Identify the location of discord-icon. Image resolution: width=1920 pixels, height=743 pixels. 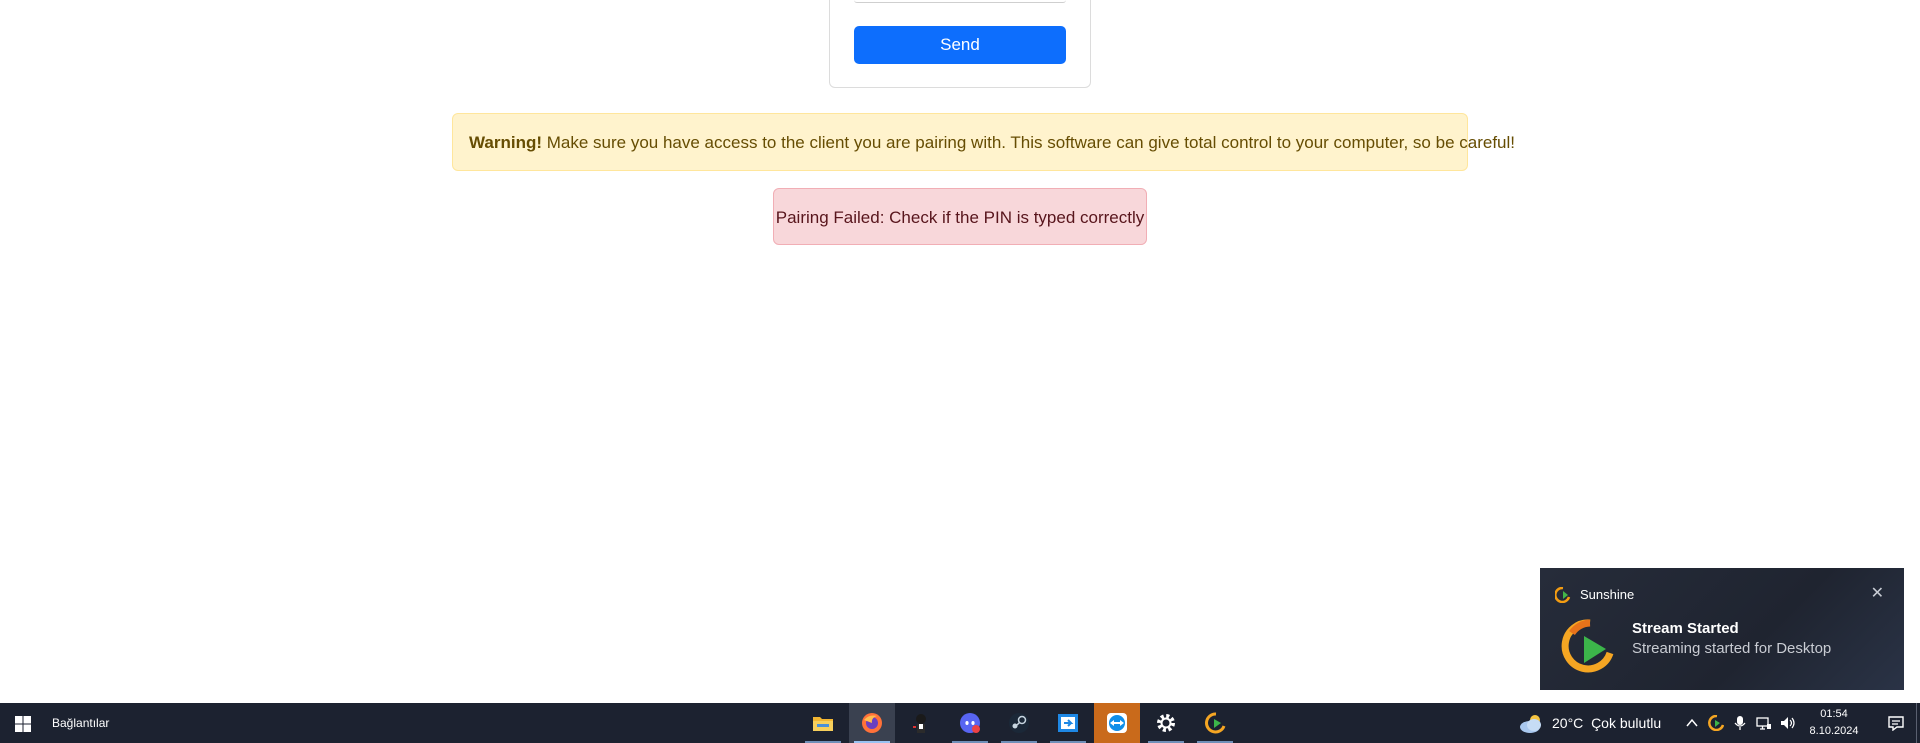
(970, 723).